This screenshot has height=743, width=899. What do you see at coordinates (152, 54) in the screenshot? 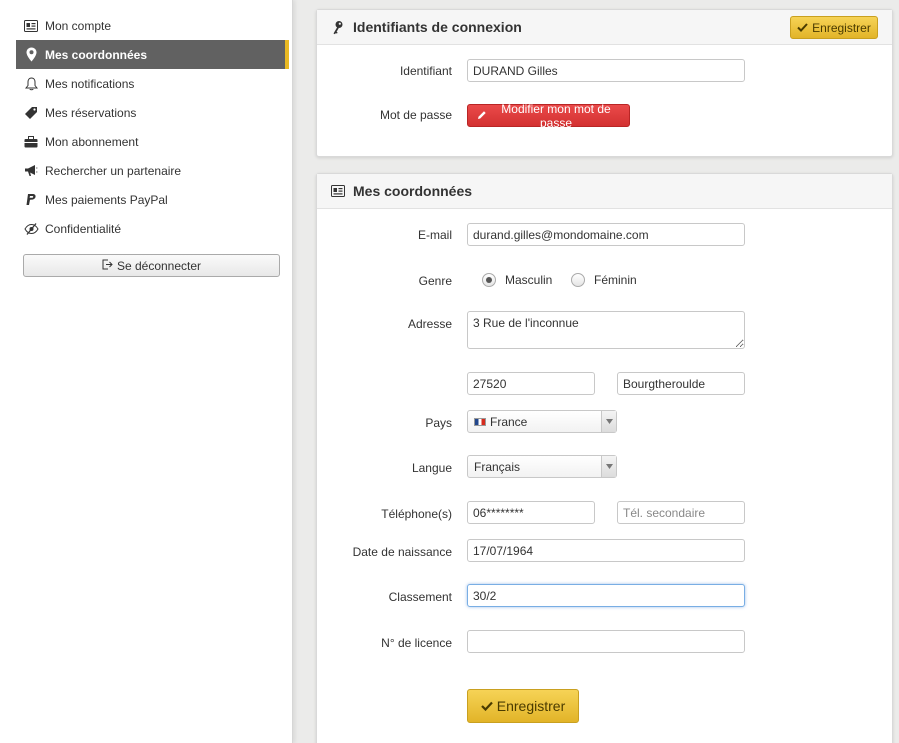
I see `sidebar-item-mes-coordonnees: Mes coordonnées` at bounding box center [152, 54].